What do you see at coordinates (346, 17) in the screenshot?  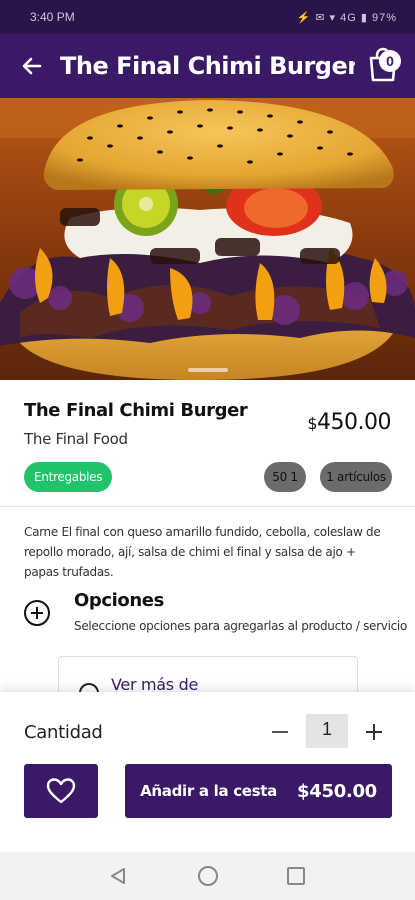 I see `status-icons: ⚡ ✉ ▾ 4G ▮ 97%` at bounding box center [346, 17].